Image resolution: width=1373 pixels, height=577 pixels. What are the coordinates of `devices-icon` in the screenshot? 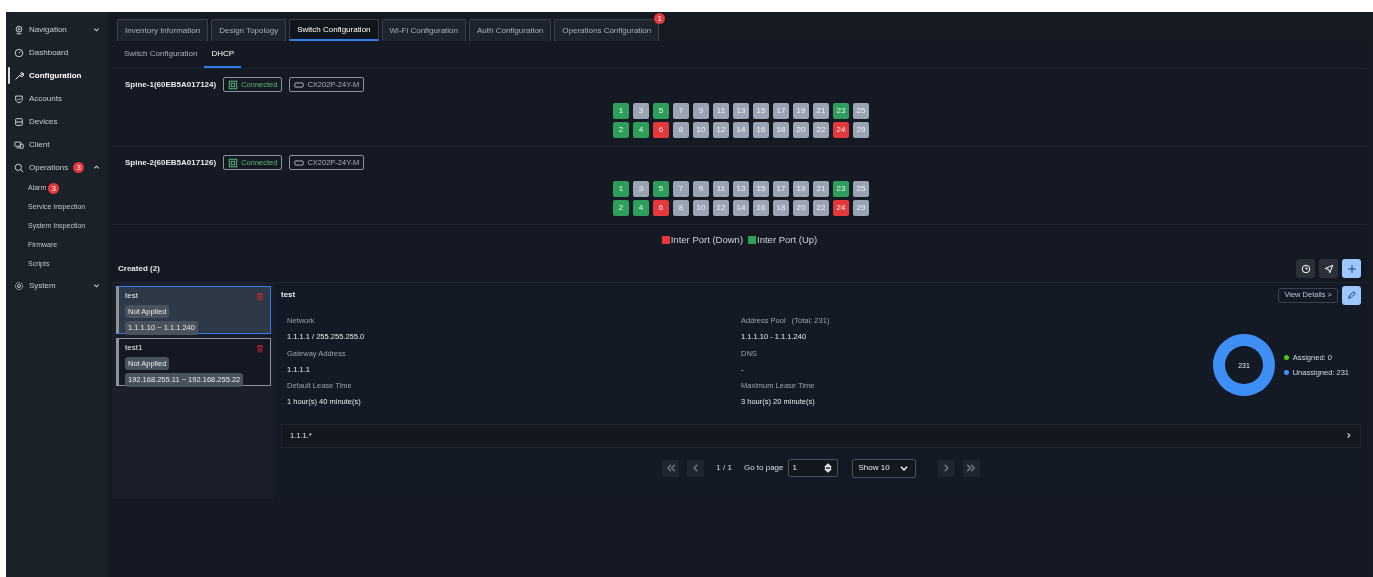 It's located at (19, 144).